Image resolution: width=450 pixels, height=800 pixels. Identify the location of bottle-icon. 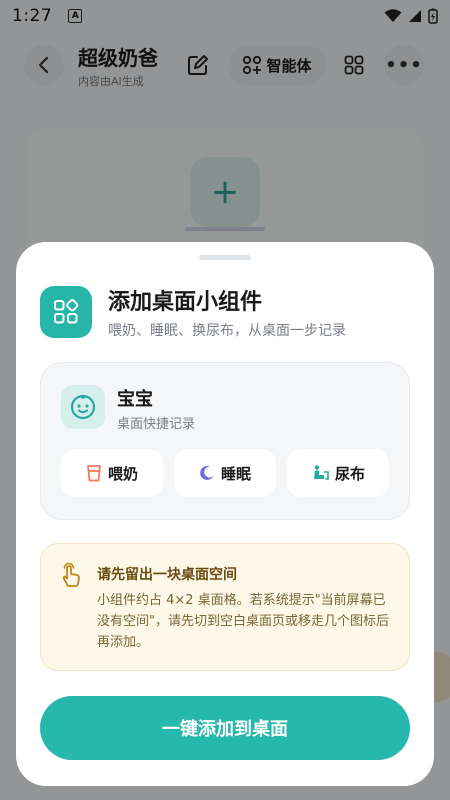
(94, 473).